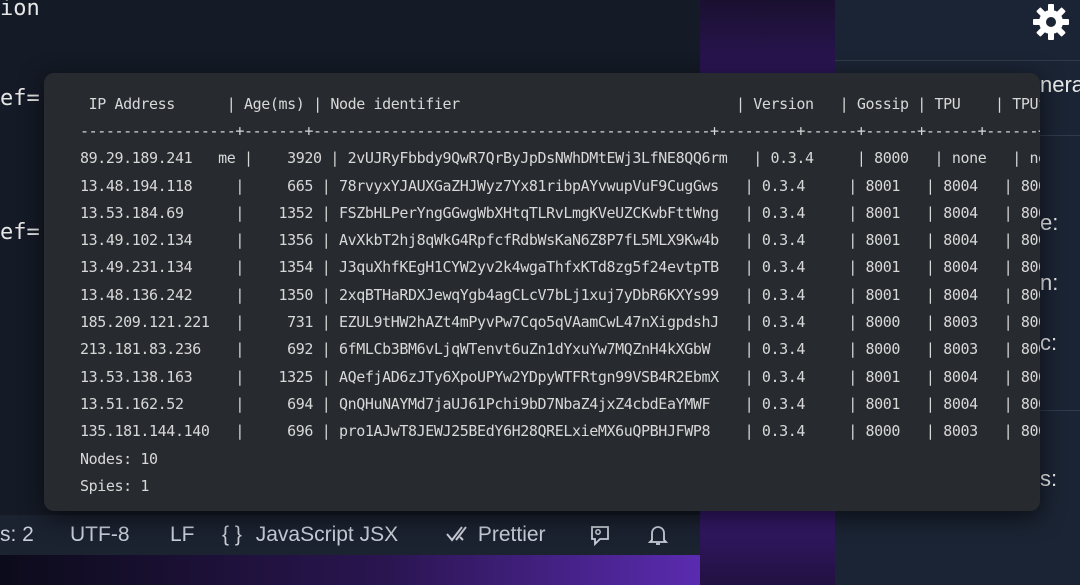  What do you see at coordinates (496, 536) in the screenshot?
I see `prettier-status: Prettier` at bounding box center [496, 536].